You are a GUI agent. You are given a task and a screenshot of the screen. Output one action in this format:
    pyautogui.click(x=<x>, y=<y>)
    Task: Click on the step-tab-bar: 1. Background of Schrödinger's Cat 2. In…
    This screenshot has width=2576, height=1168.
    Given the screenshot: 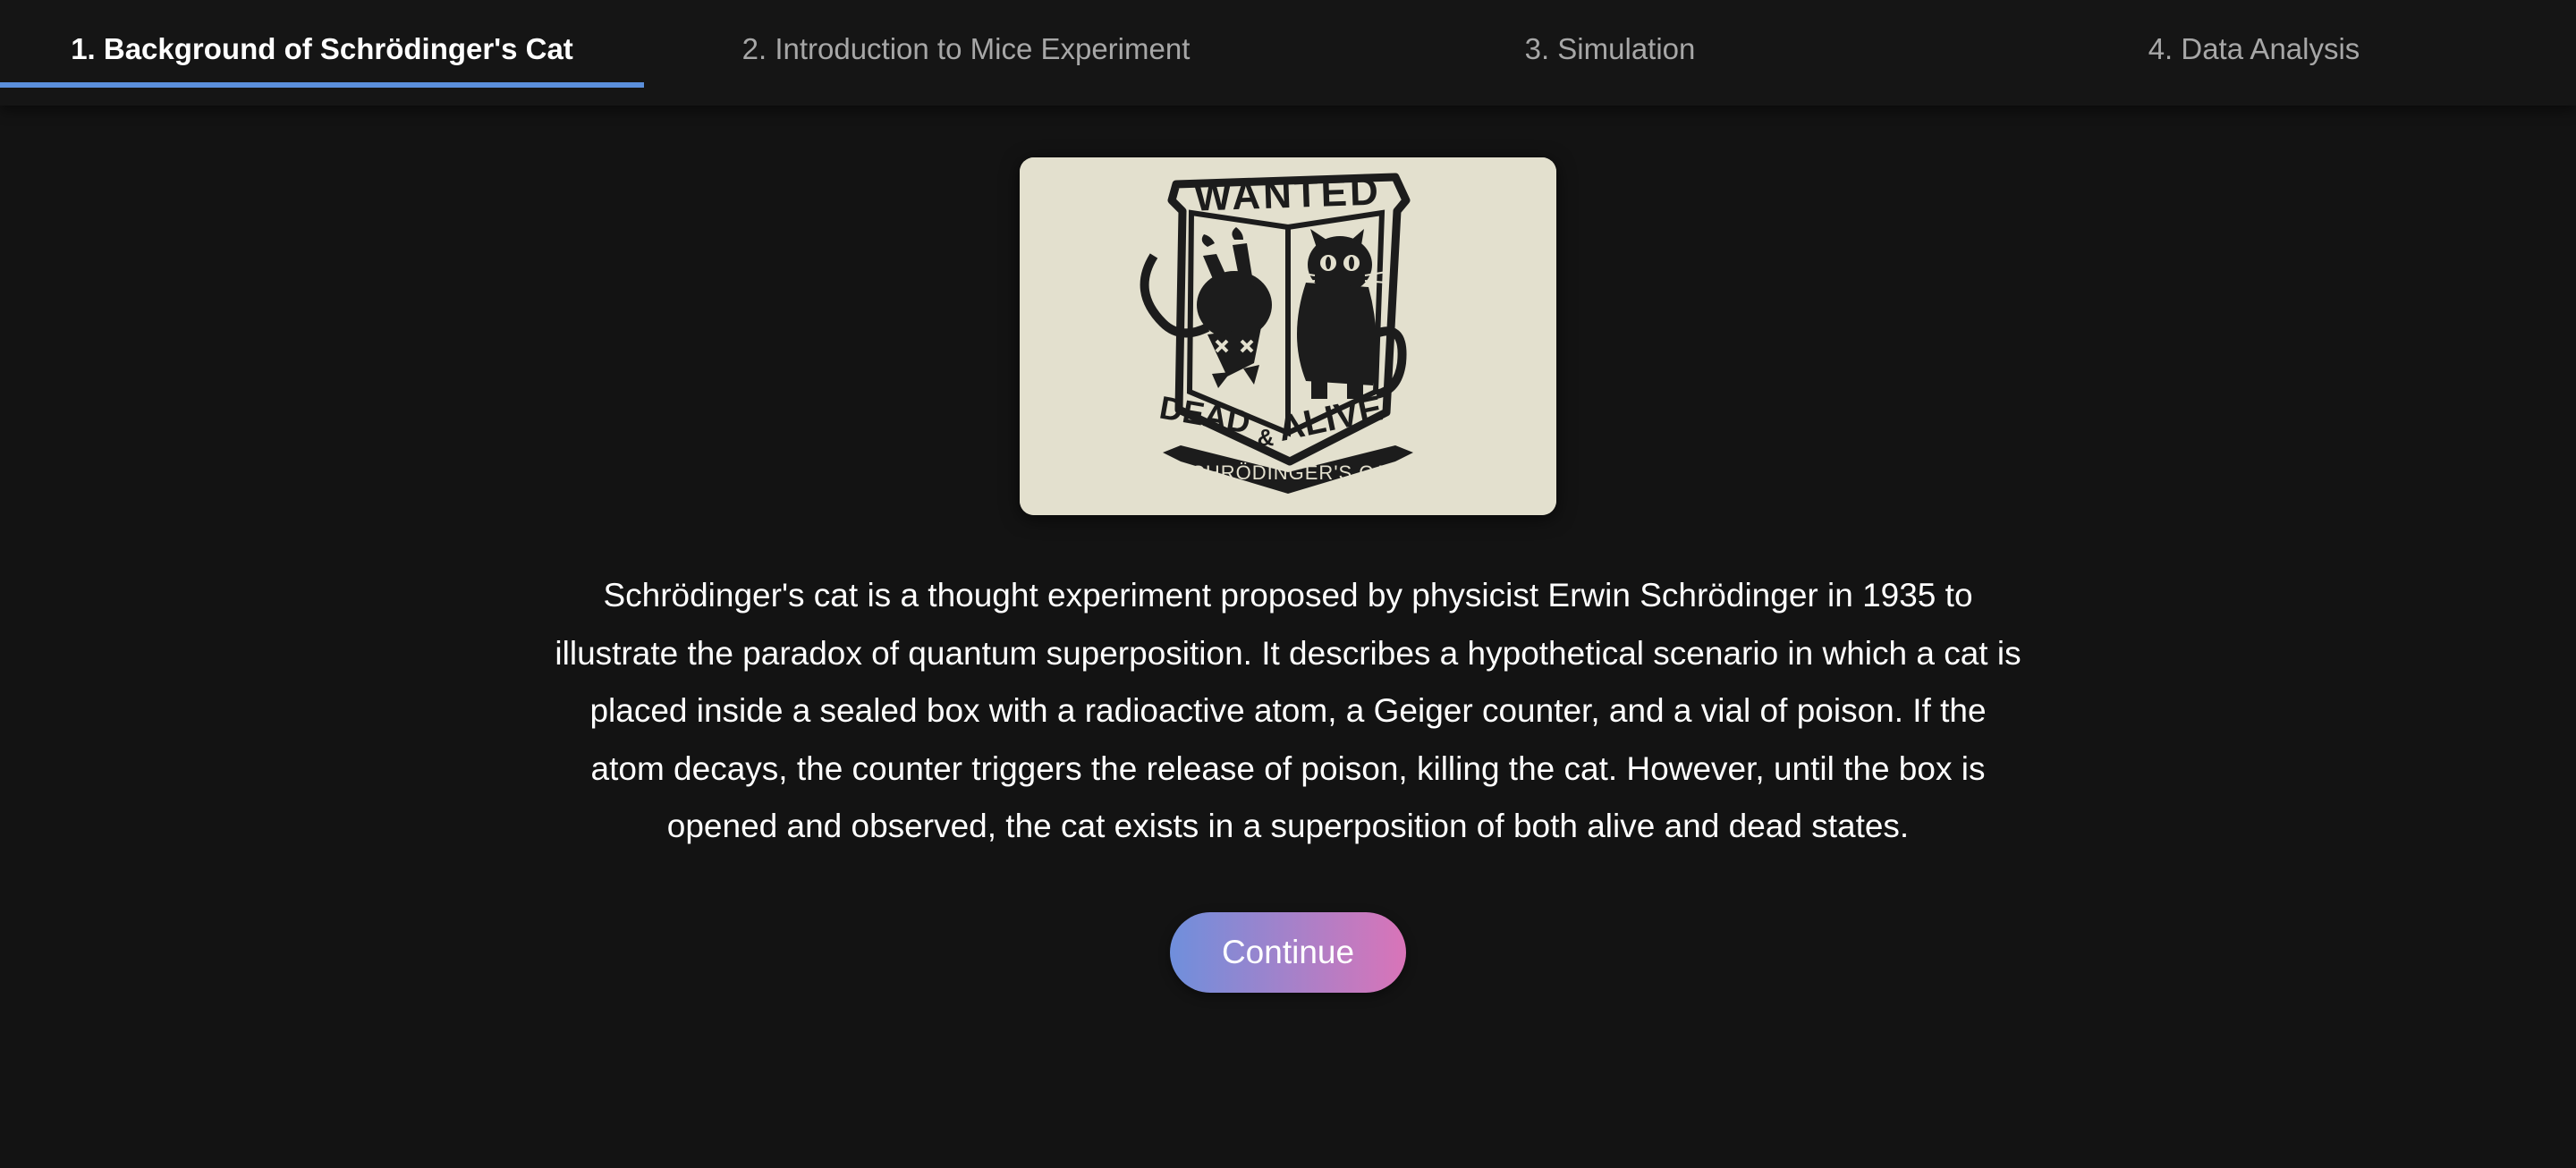 What is the action you would take?
    pyautogui.click(x=1288, y=53)
    